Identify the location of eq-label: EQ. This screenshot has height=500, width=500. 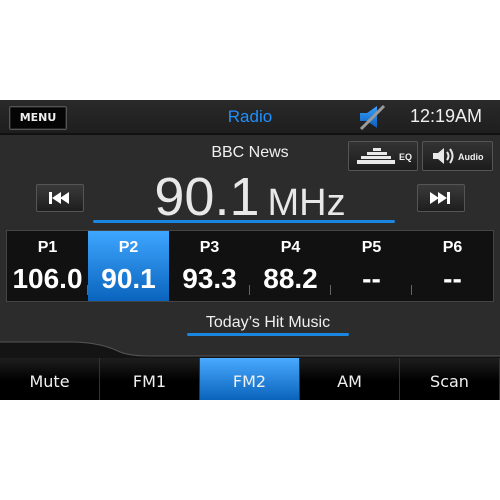
(406, 157).